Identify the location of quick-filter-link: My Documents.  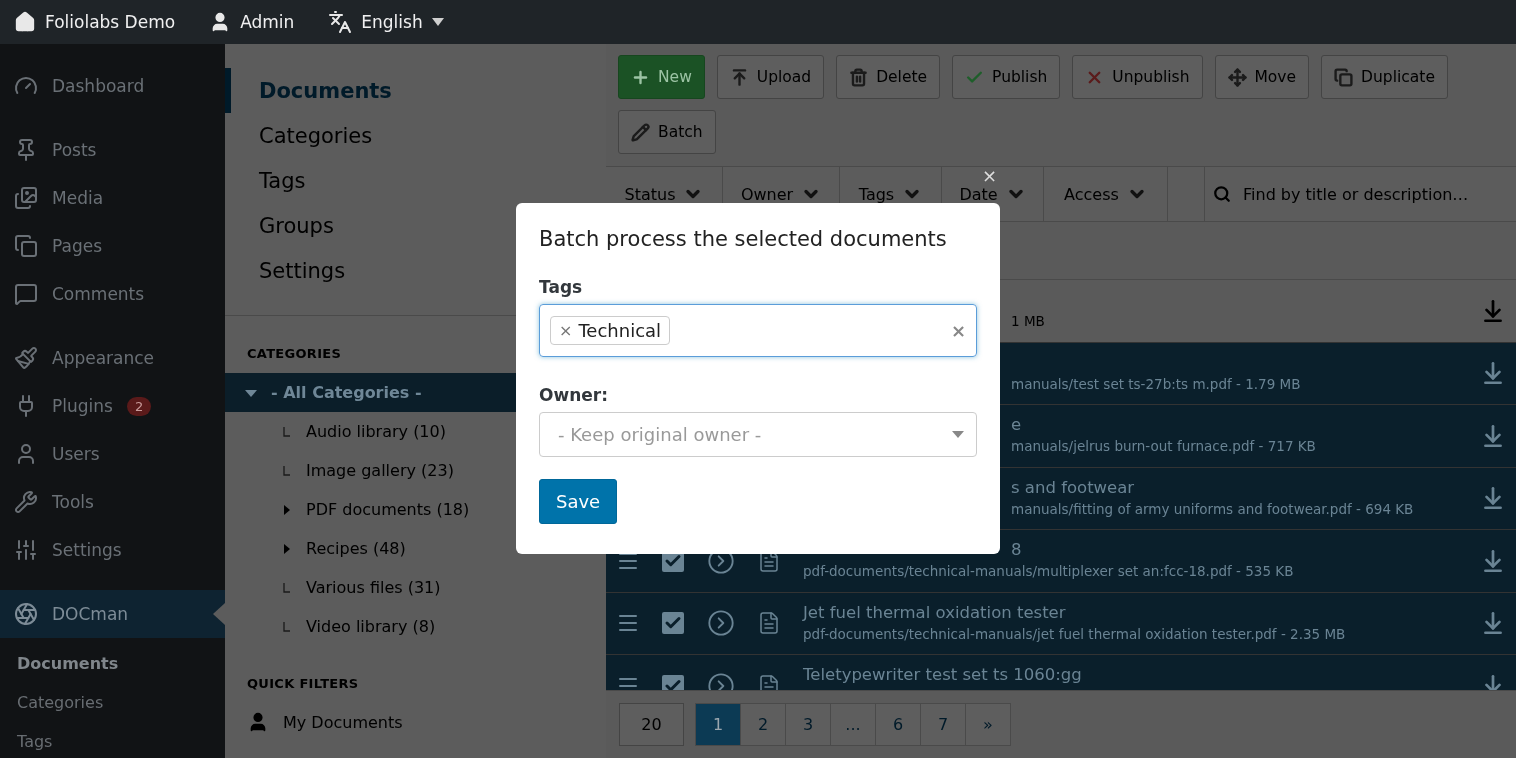
(343, 722).